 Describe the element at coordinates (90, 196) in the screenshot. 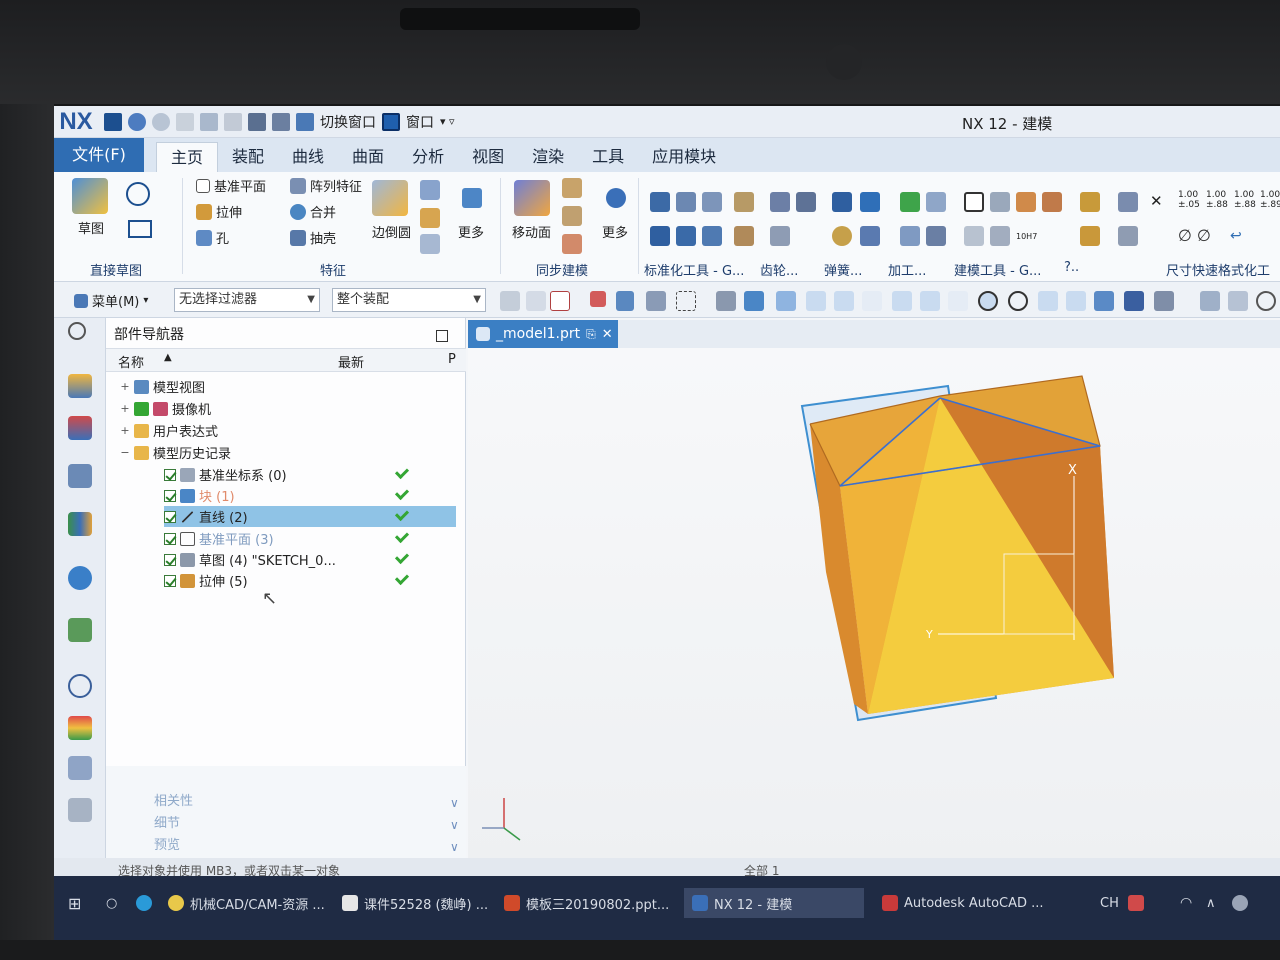

I see `sketch-icon` at that location.